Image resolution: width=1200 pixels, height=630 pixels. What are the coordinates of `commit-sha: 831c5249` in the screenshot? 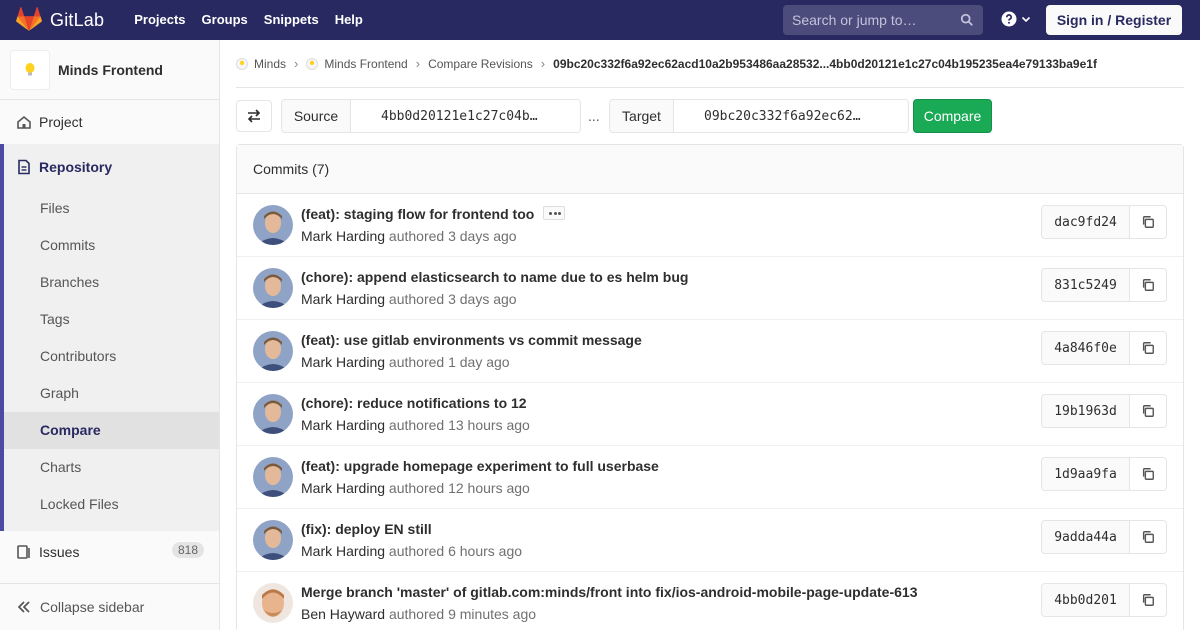 It's located at (1085, 285).